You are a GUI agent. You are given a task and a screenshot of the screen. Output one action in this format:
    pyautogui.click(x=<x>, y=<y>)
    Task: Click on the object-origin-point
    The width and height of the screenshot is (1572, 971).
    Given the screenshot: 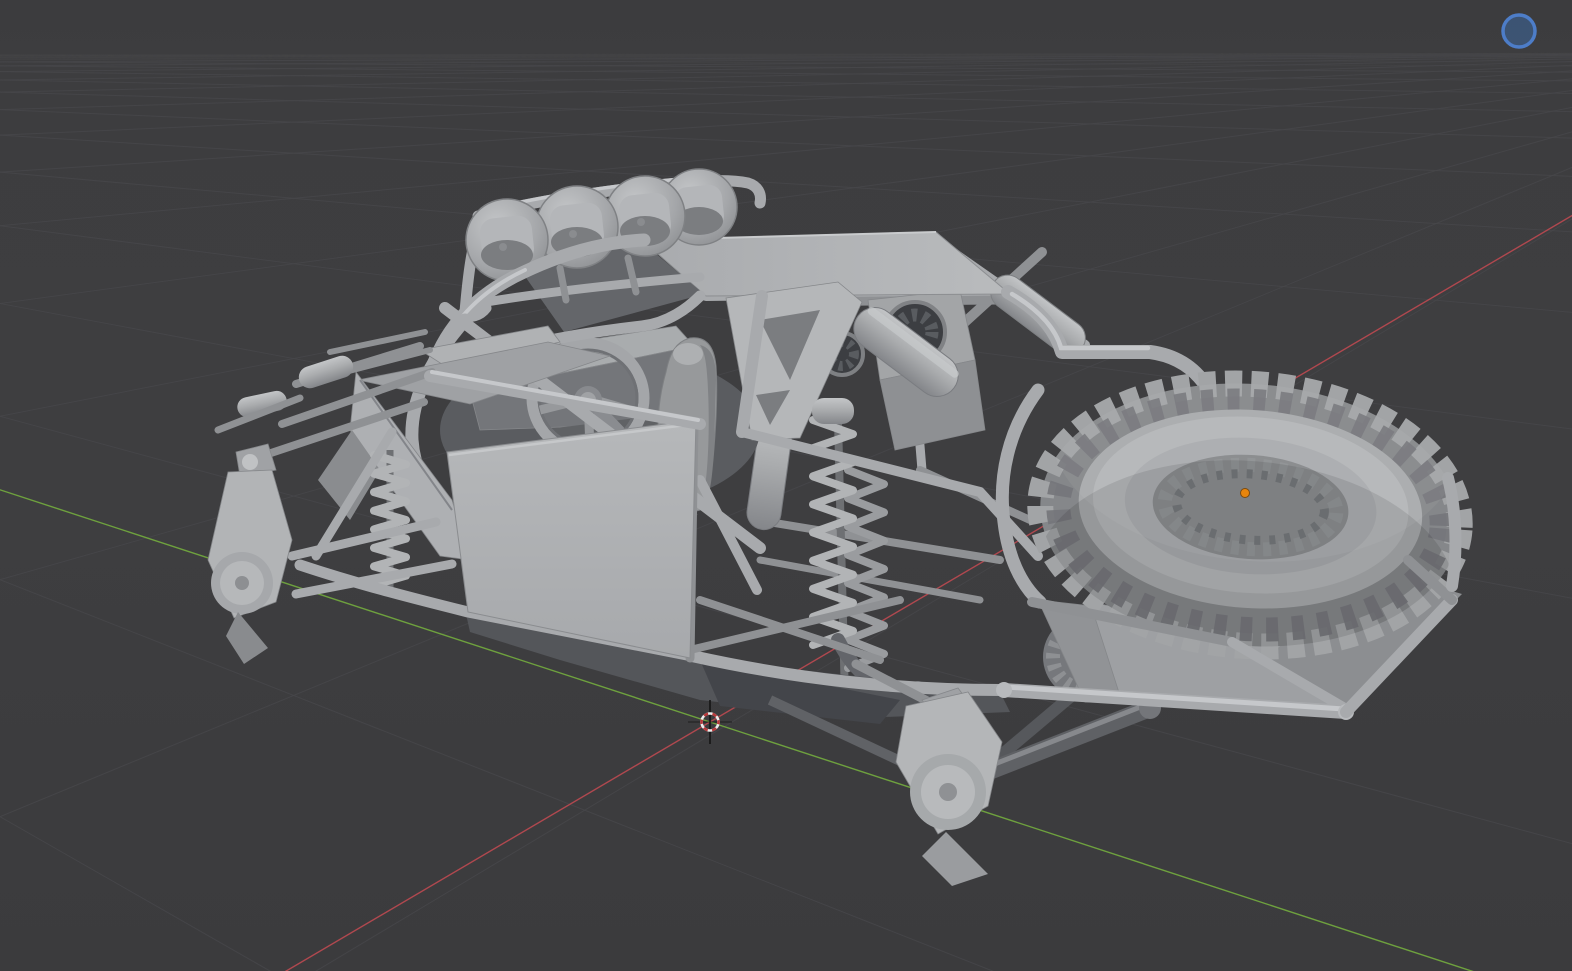 What is the action you would take?
    pyautogui.click(x=1245, y=493)
    